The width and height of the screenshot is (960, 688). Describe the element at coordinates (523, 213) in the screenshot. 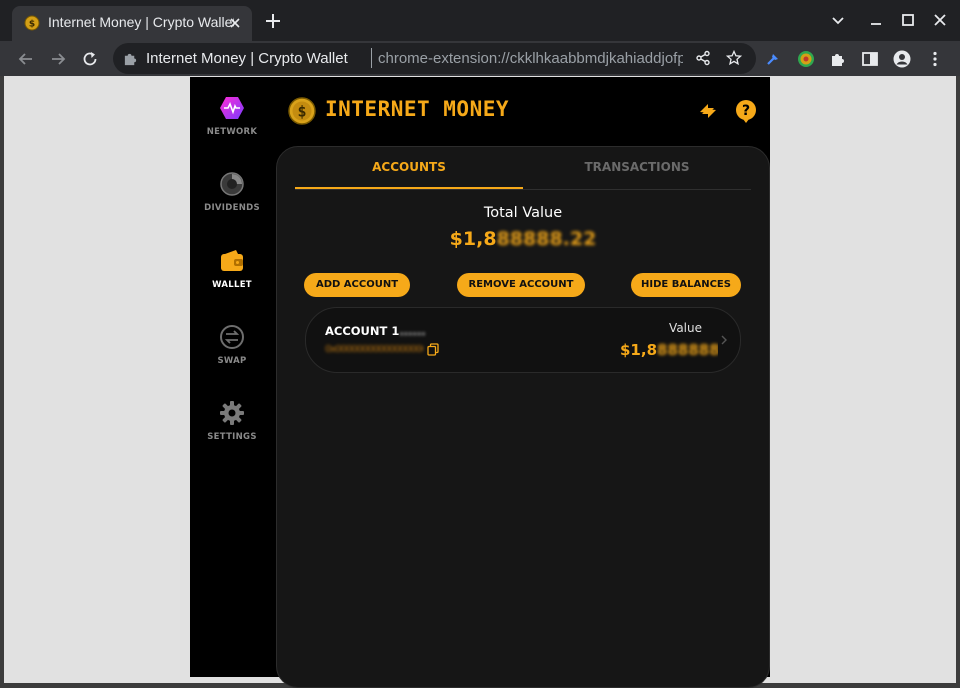

I see `total-value-label: Total Value` at that location.